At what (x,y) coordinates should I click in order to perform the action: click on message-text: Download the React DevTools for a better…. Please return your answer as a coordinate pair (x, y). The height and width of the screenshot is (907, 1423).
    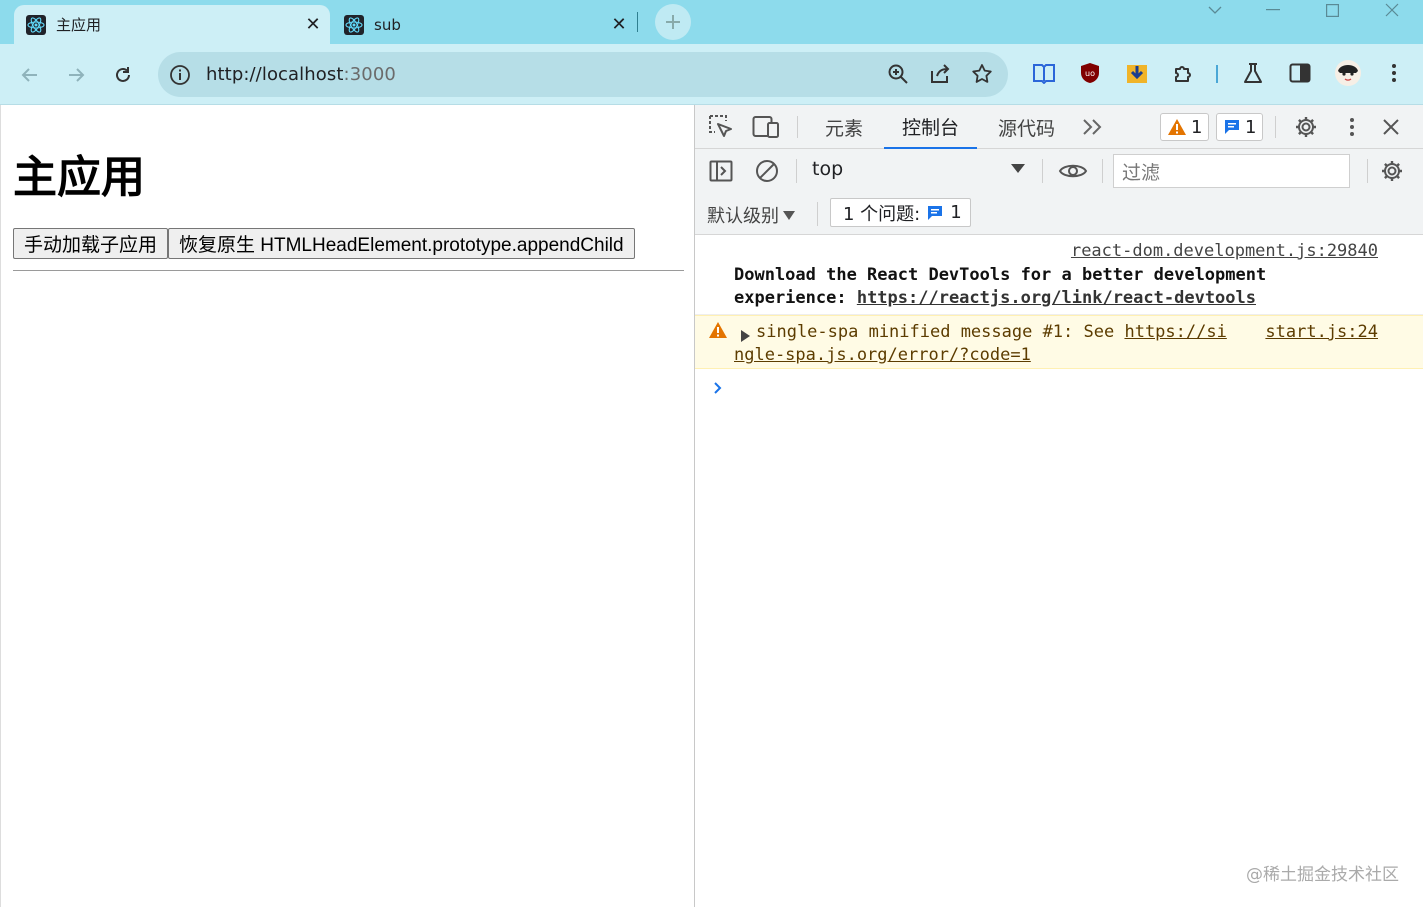
    Looking at the image, I should click on (1000, 275).